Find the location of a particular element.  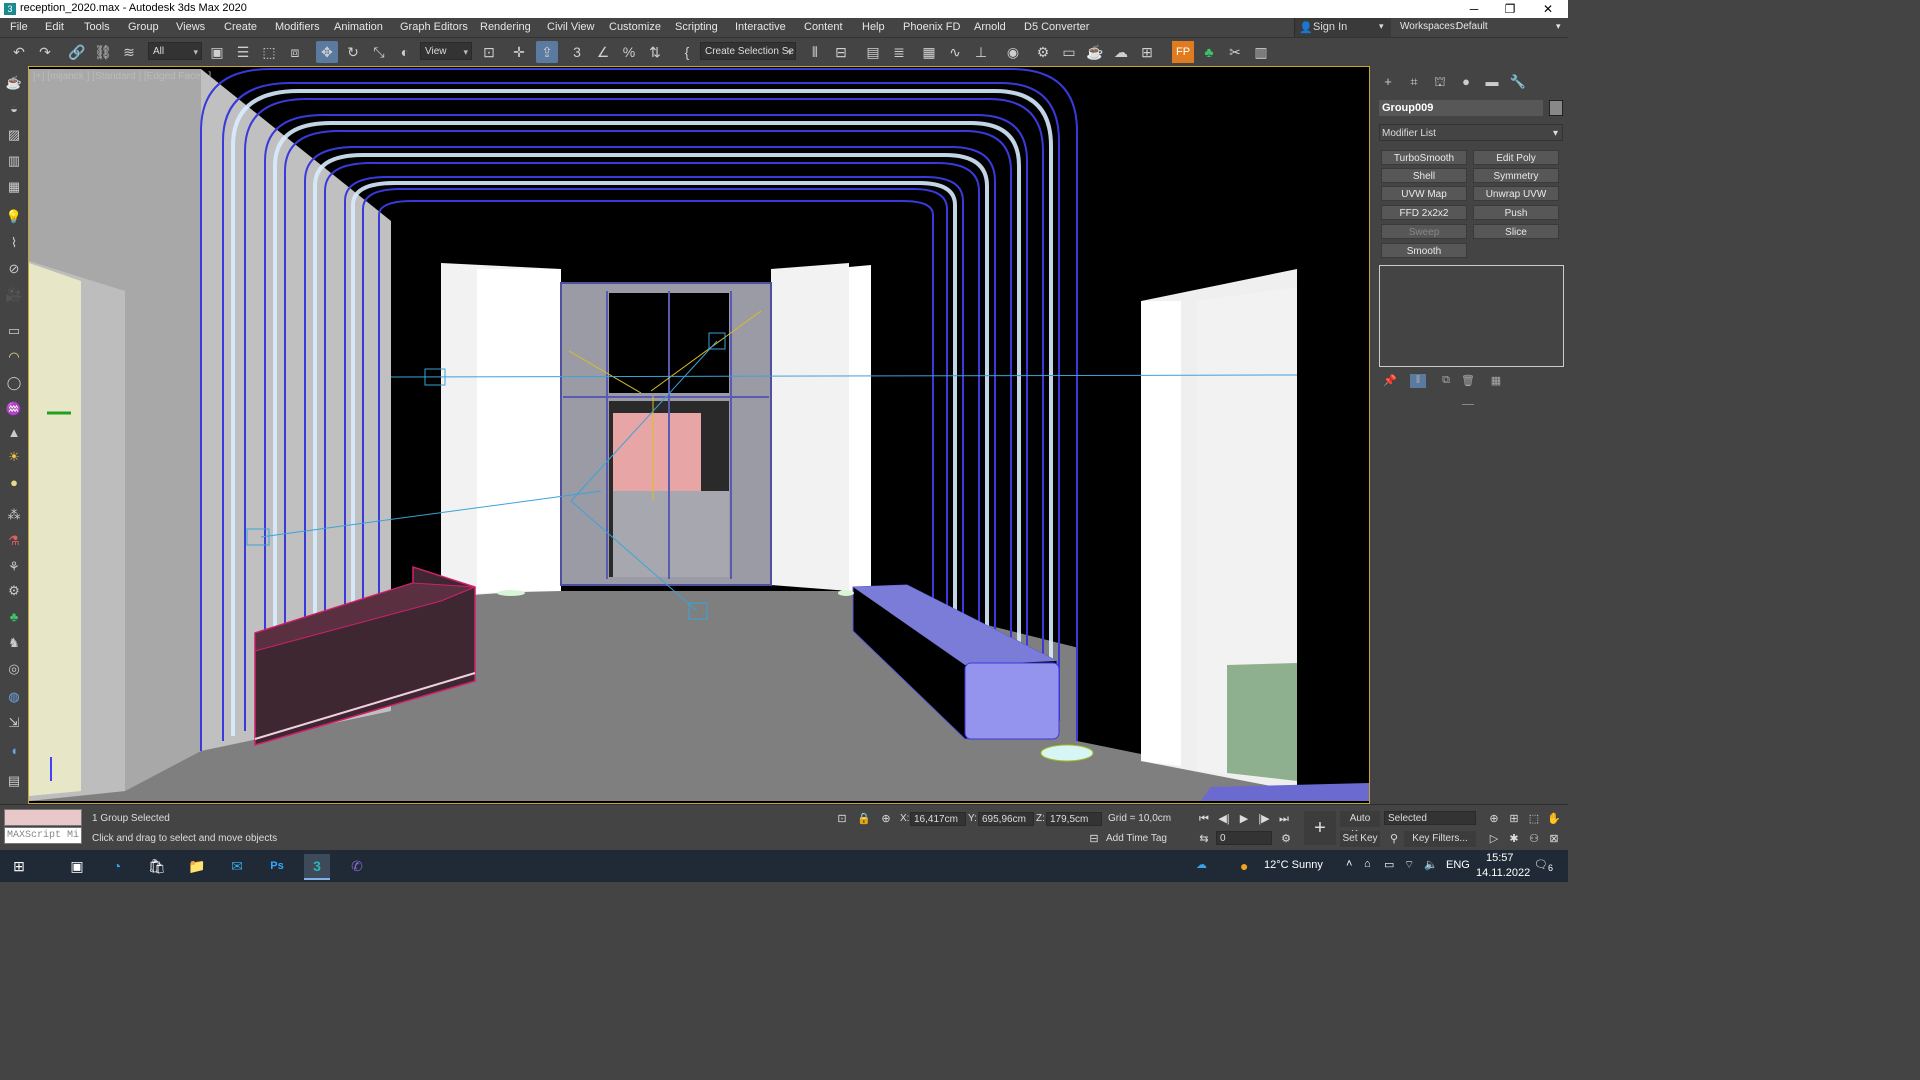

mirror-icon: ⫴ is located at coordinates (815, 52).